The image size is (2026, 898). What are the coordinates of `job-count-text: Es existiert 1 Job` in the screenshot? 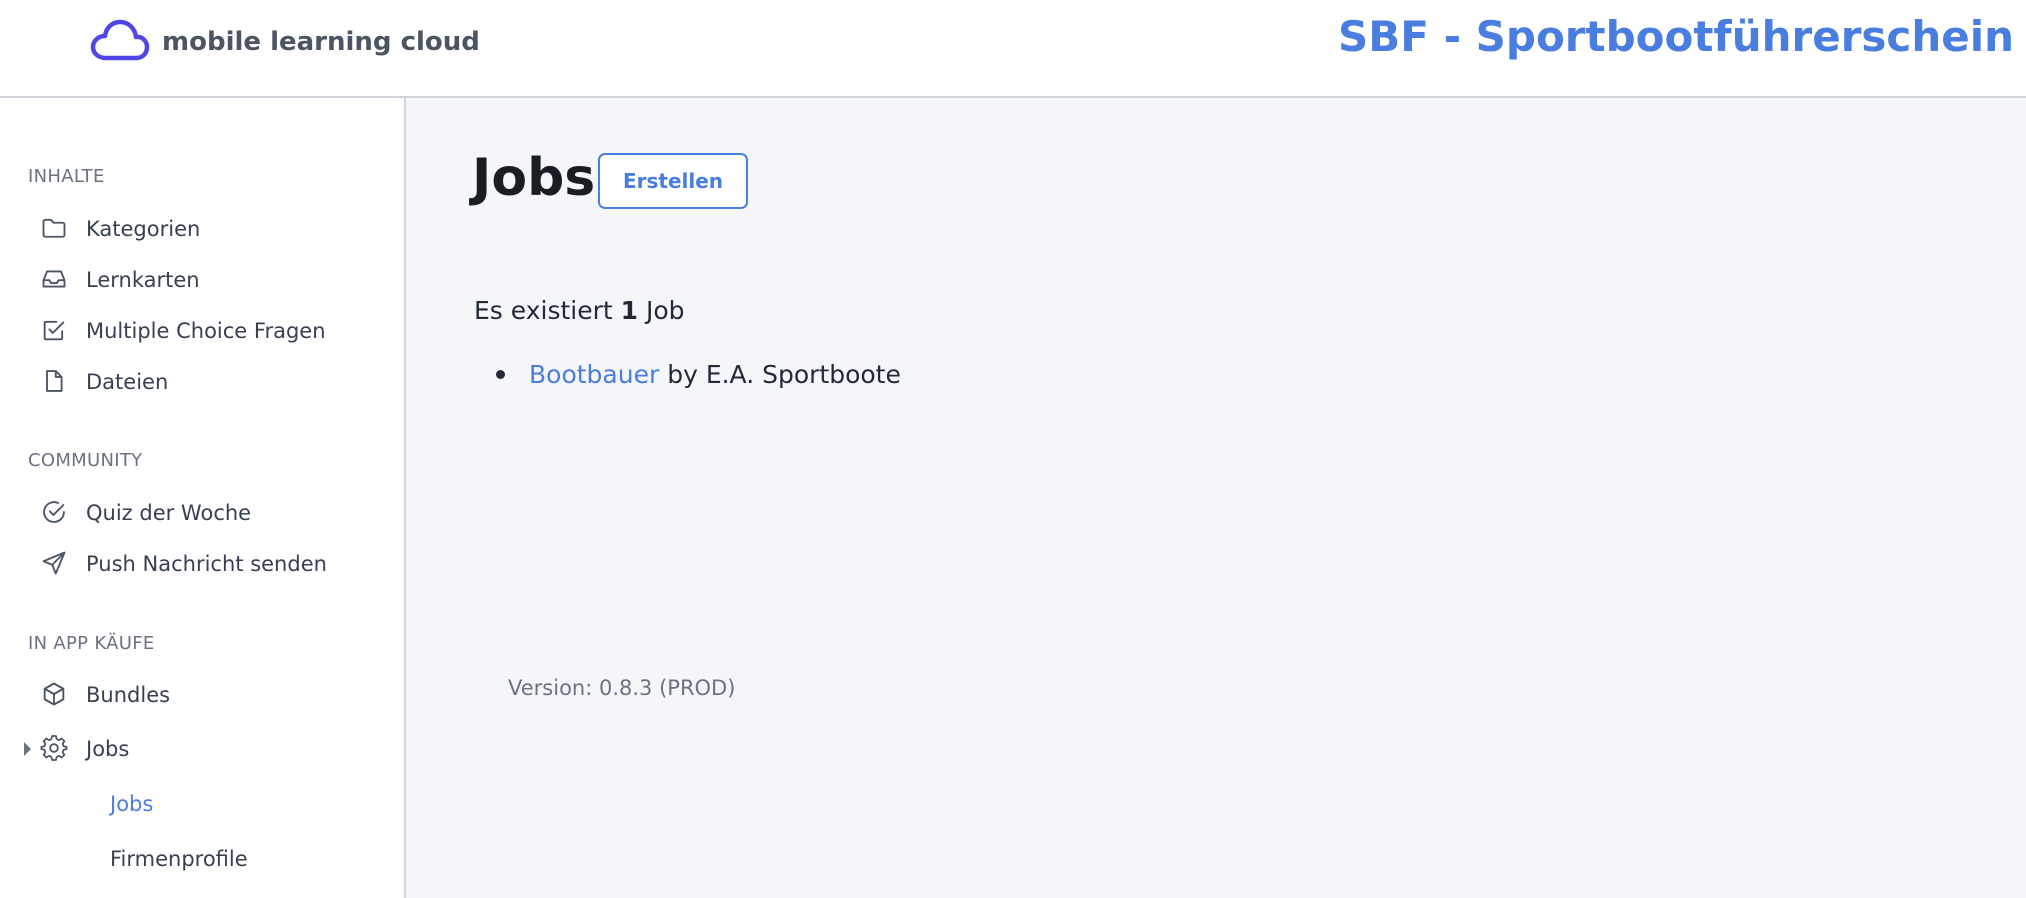 It's located at (579, 310).